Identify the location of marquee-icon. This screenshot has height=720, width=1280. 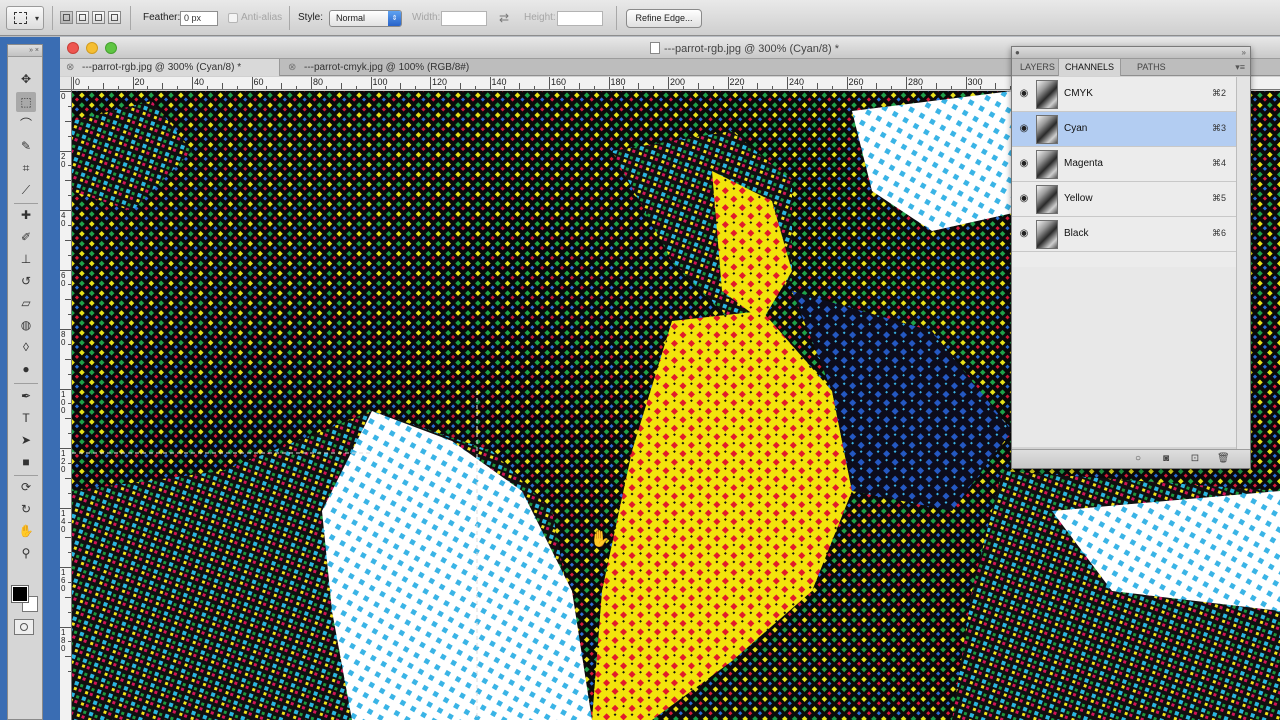
(20, 18).